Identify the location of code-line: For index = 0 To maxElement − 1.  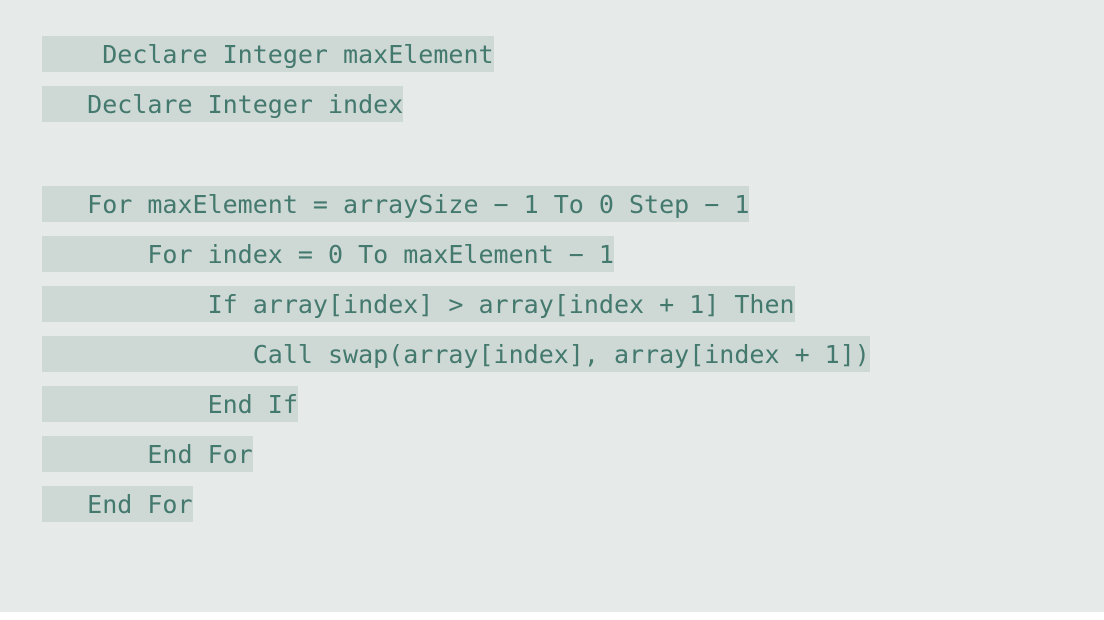
(552, 255).